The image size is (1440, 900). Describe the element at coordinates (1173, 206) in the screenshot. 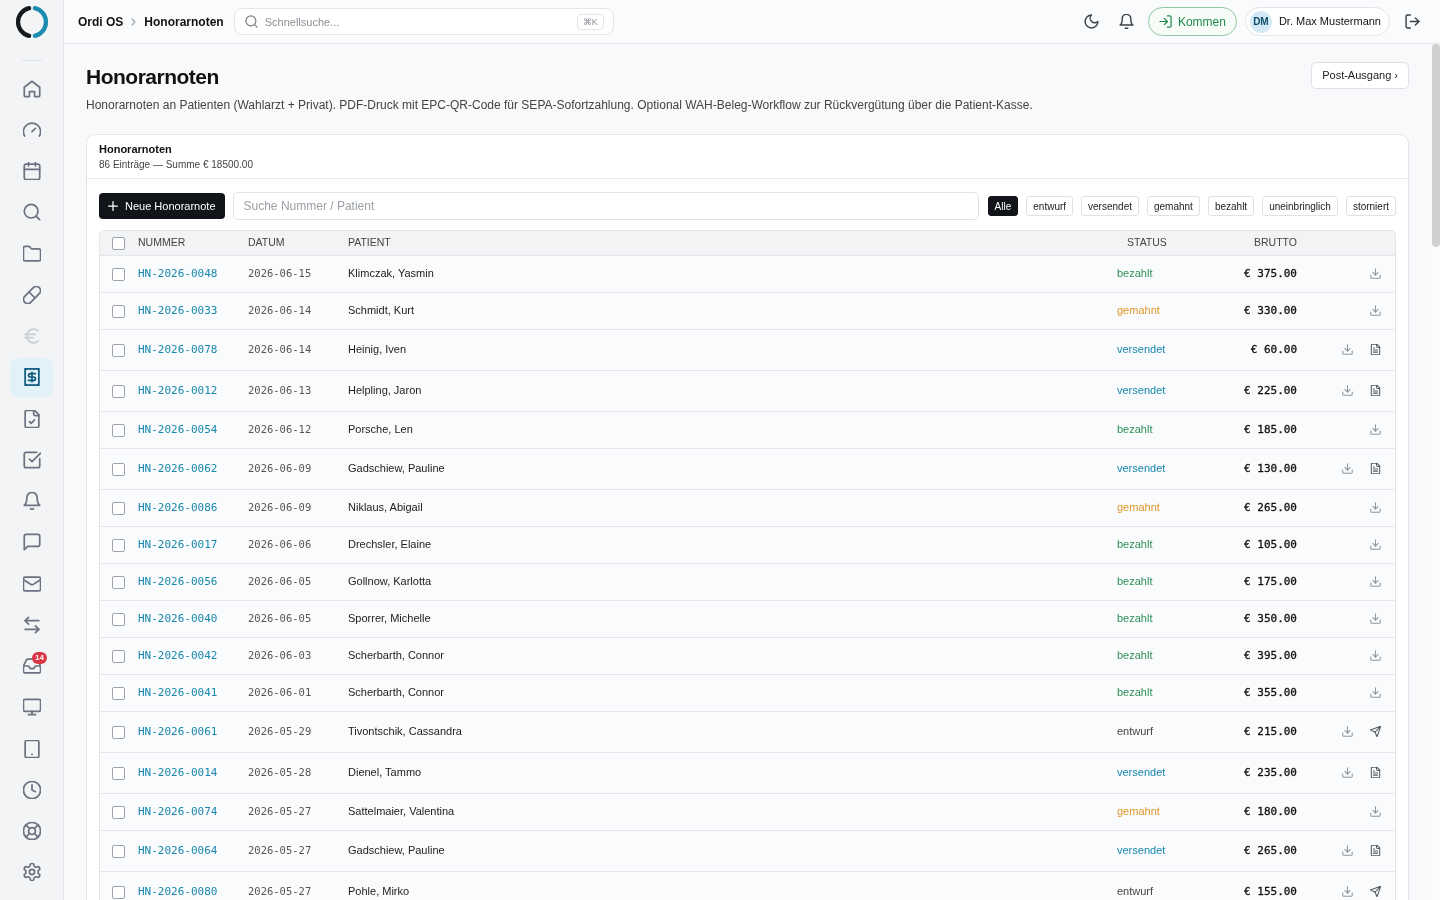

I see `filter-chip: gemahnt` at that location.